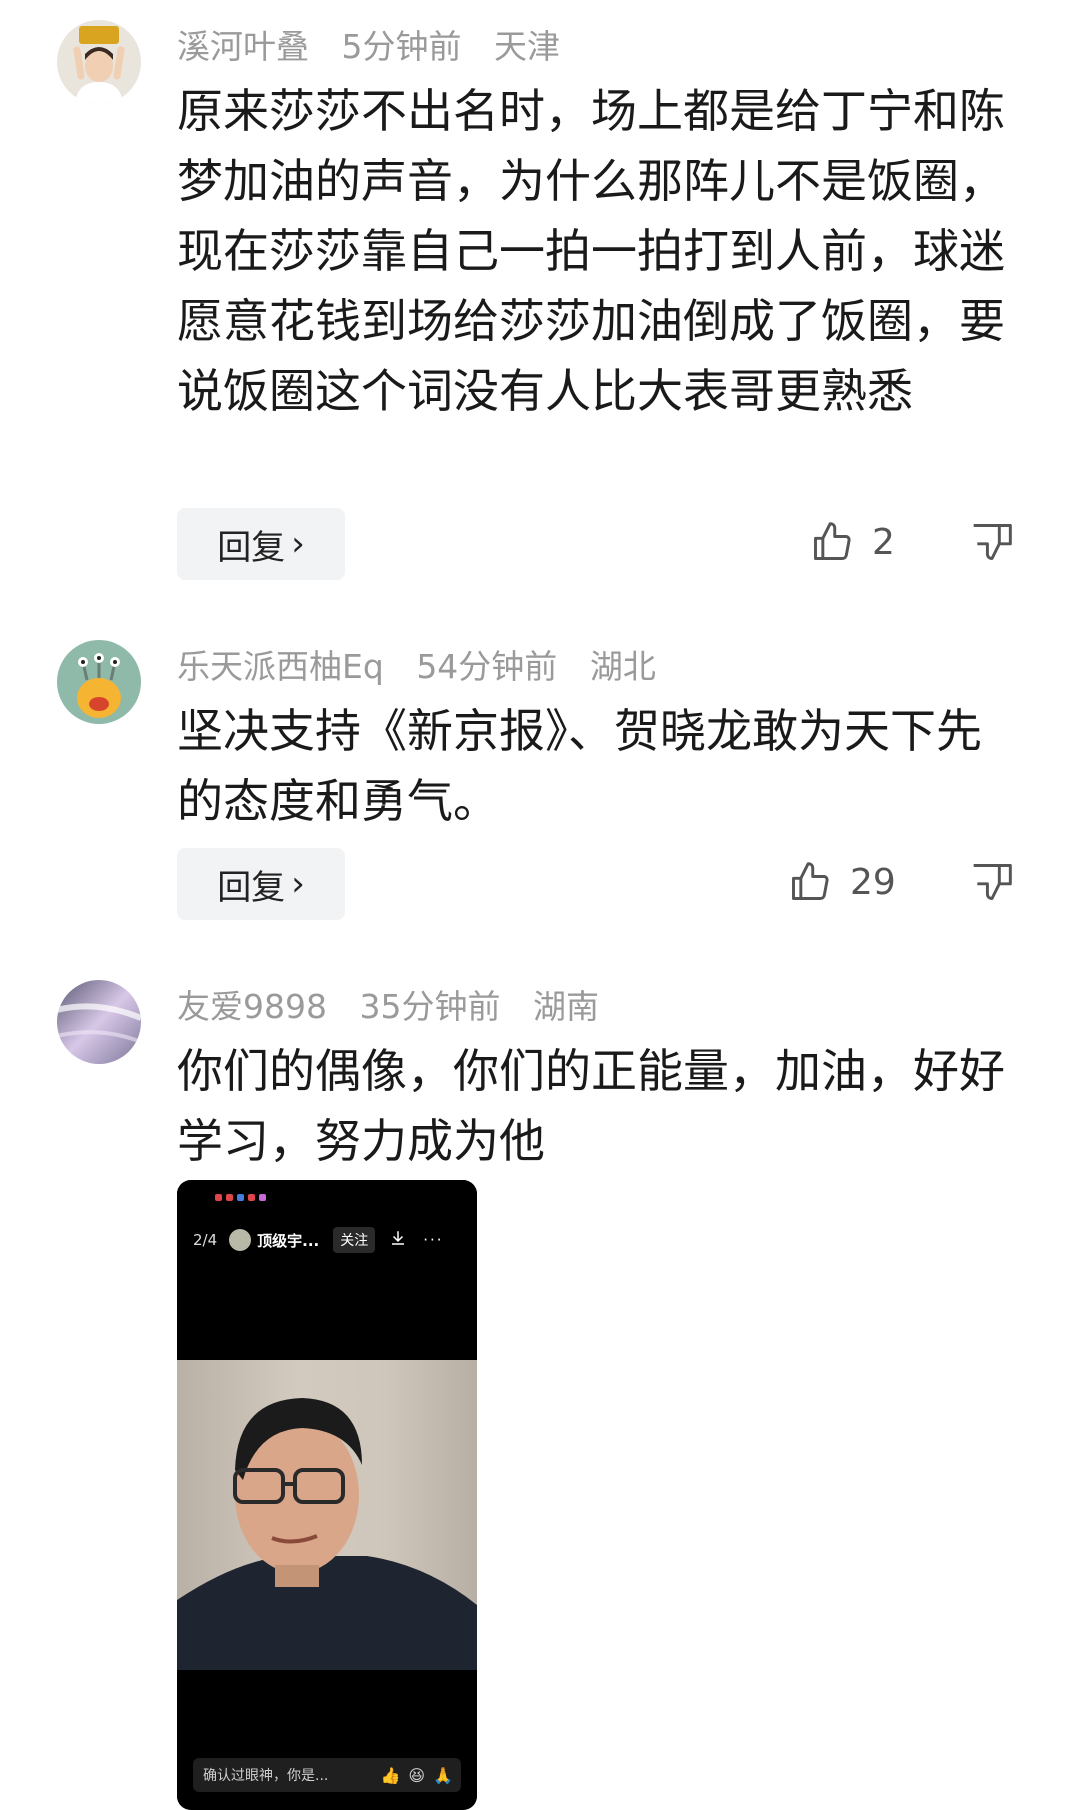 The width and height of the screenshot is (1080, 1810). What do you see at coordinates (579, 766) in the screenshot?
I see `comment-text: 坚决支持《新京报》、贺晓龙敢为天下先的态度和勇气。` at bounding box center [579, 766].